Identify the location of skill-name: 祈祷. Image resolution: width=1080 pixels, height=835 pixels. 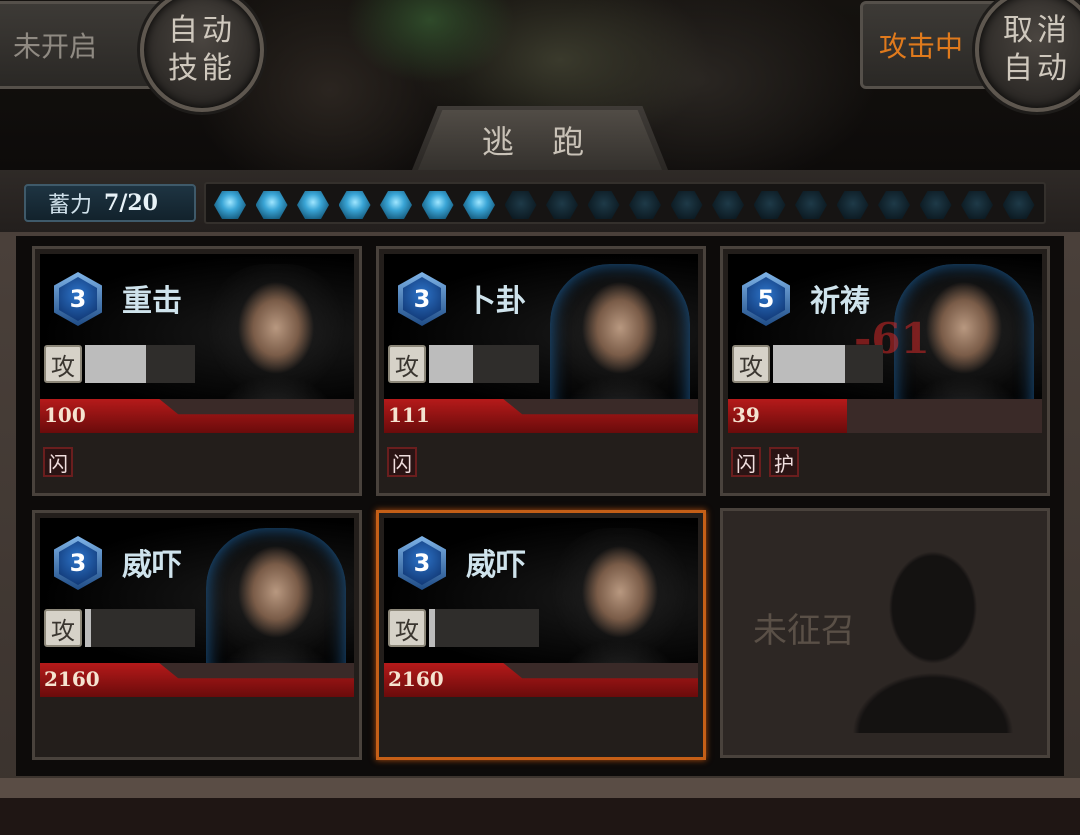
(840, 301).